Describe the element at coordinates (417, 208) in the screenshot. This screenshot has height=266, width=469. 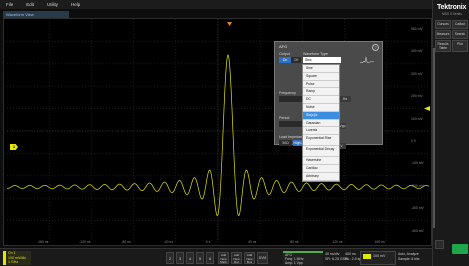
I see `v-tick-label: -300 mV` at that location.